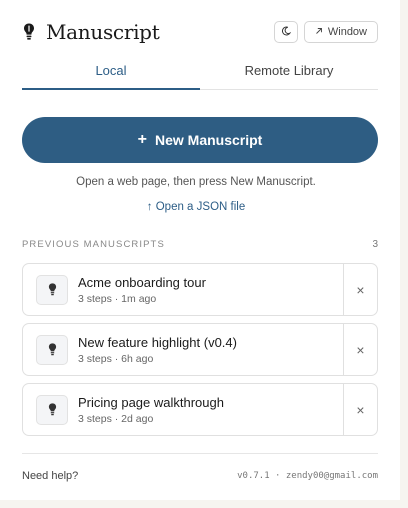 Image resolution: width=408 pixels, height=508 pixels. I want to click on manuscript-meta: 3 steps · 1m ago, so click(117, 298).